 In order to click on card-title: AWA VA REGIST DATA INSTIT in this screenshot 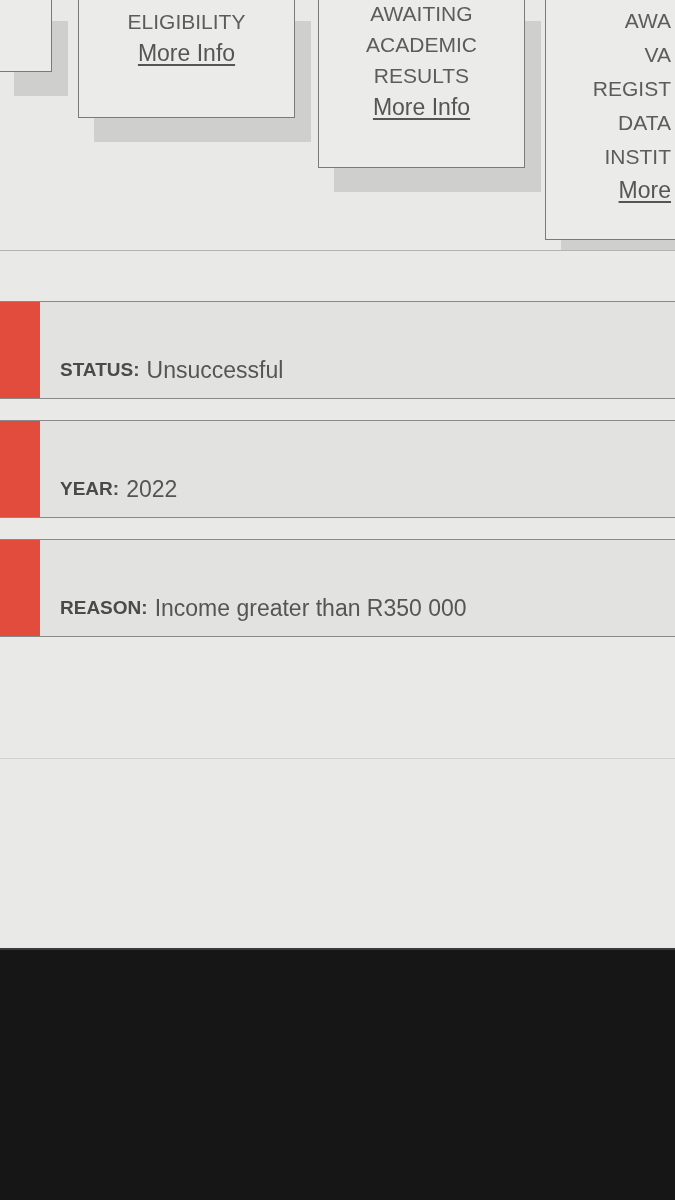, I will do `click(631, 89)`.